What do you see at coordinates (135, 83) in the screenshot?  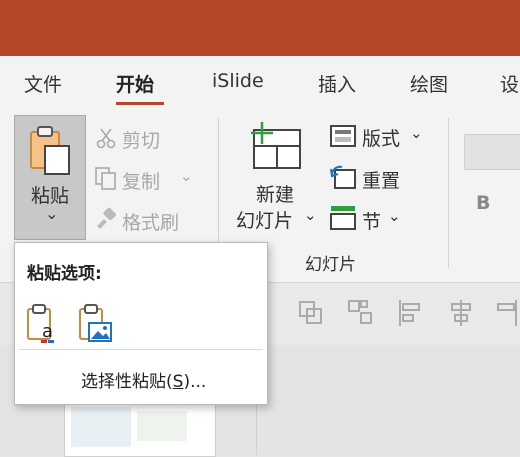 I see `tab-home: 开始` at bounding box center [135, 83].